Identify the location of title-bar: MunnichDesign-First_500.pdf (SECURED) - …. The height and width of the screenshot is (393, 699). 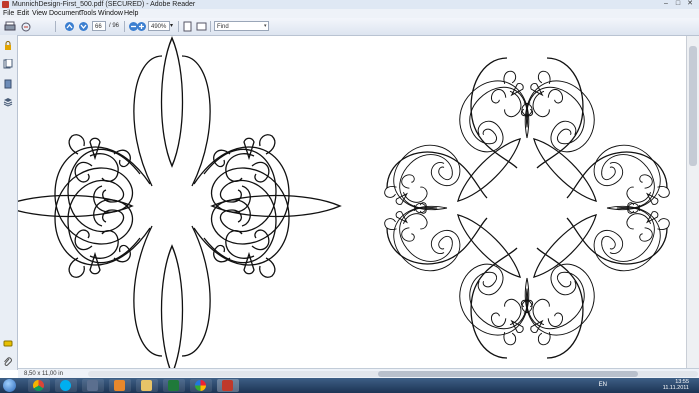
(349, 4).